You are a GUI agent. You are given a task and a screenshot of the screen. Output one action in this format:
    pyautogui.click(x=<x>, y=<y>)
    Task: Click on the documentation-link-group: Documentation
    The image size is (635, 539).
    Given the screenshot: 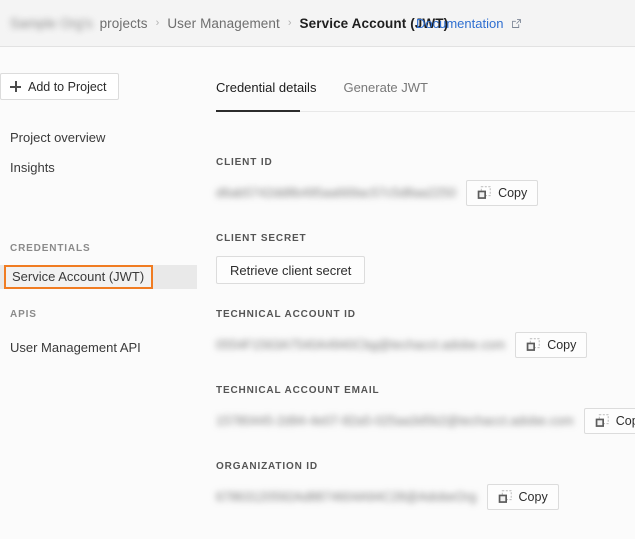 What is the action you would take?
    pyautogui.click(x=469, y=23)
    